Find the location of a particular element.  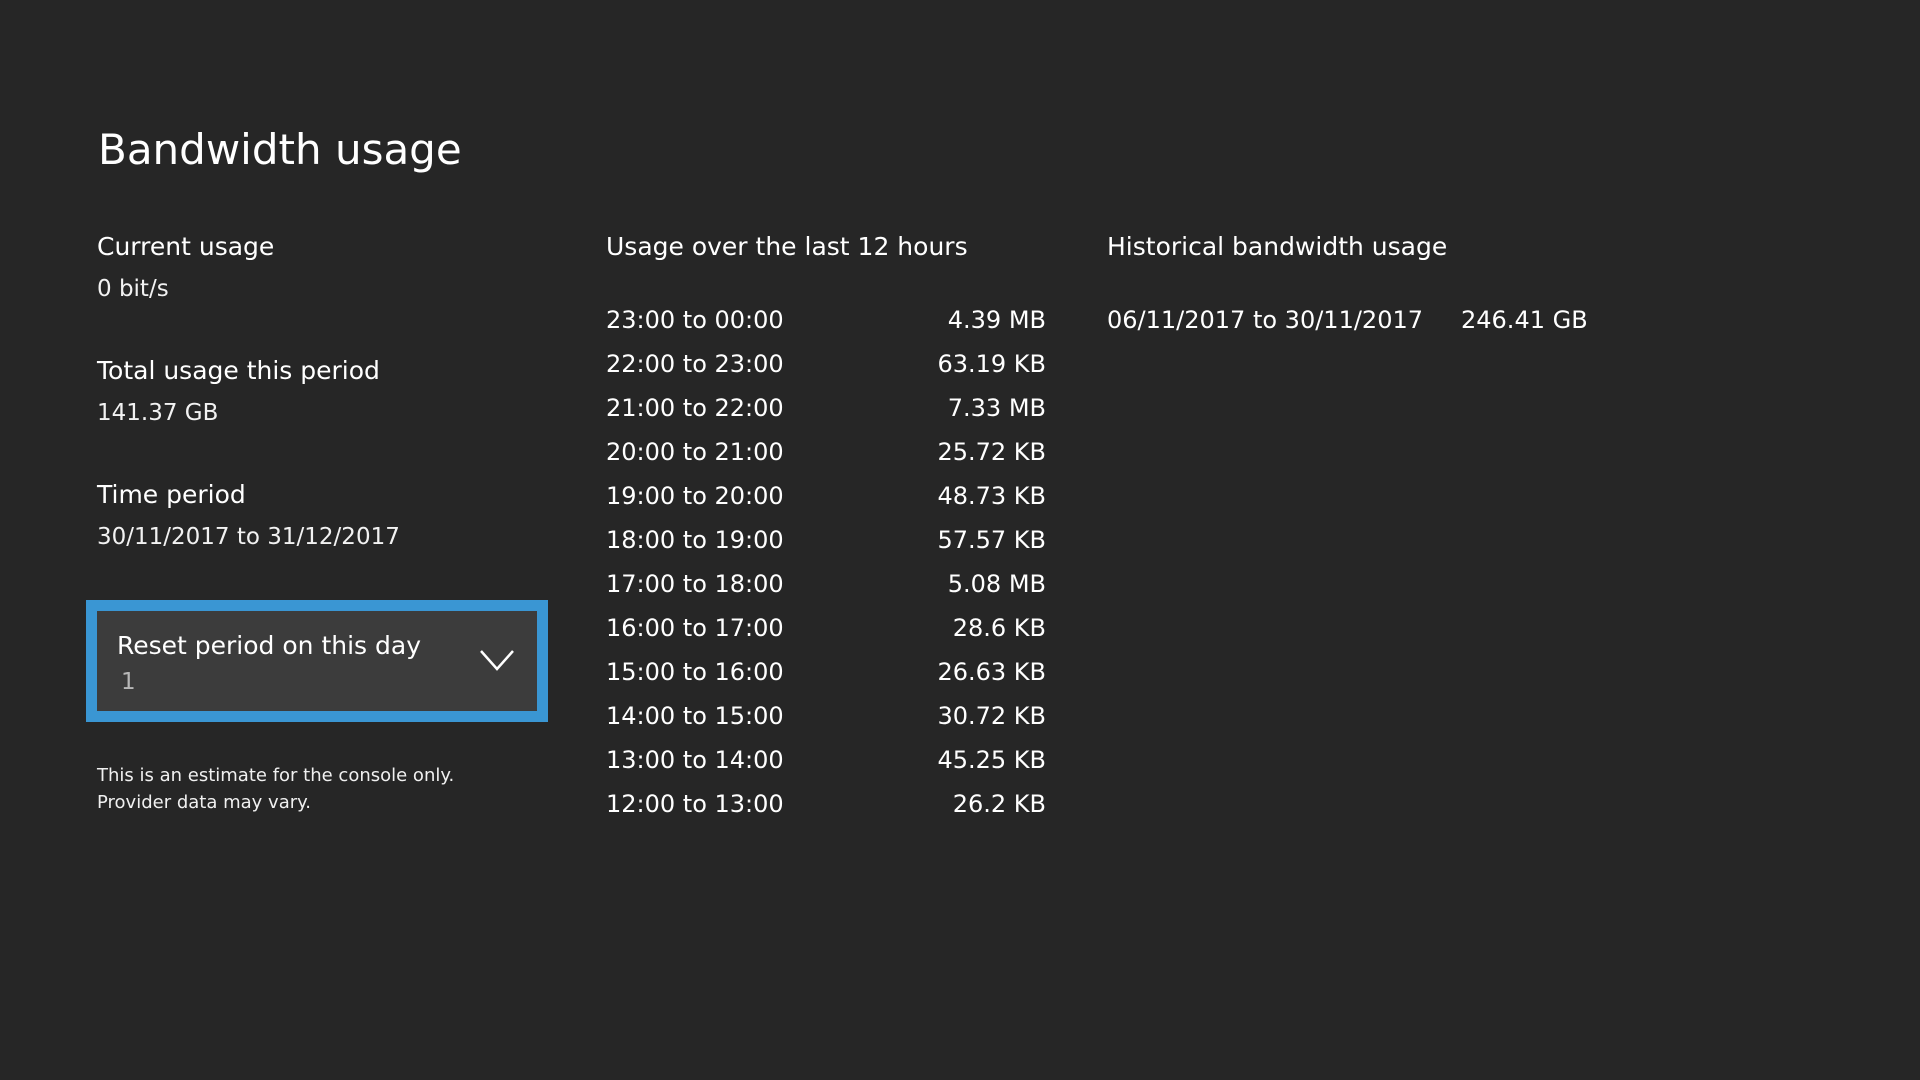

list-item: 12:00 to 13:00 26.2 KB is located at coordinates (826, 804).